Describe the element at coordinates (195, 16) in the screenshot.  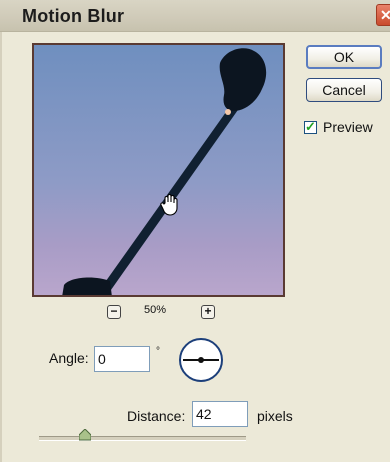
I see `title-bar: Motion Blur ✕` at that location.